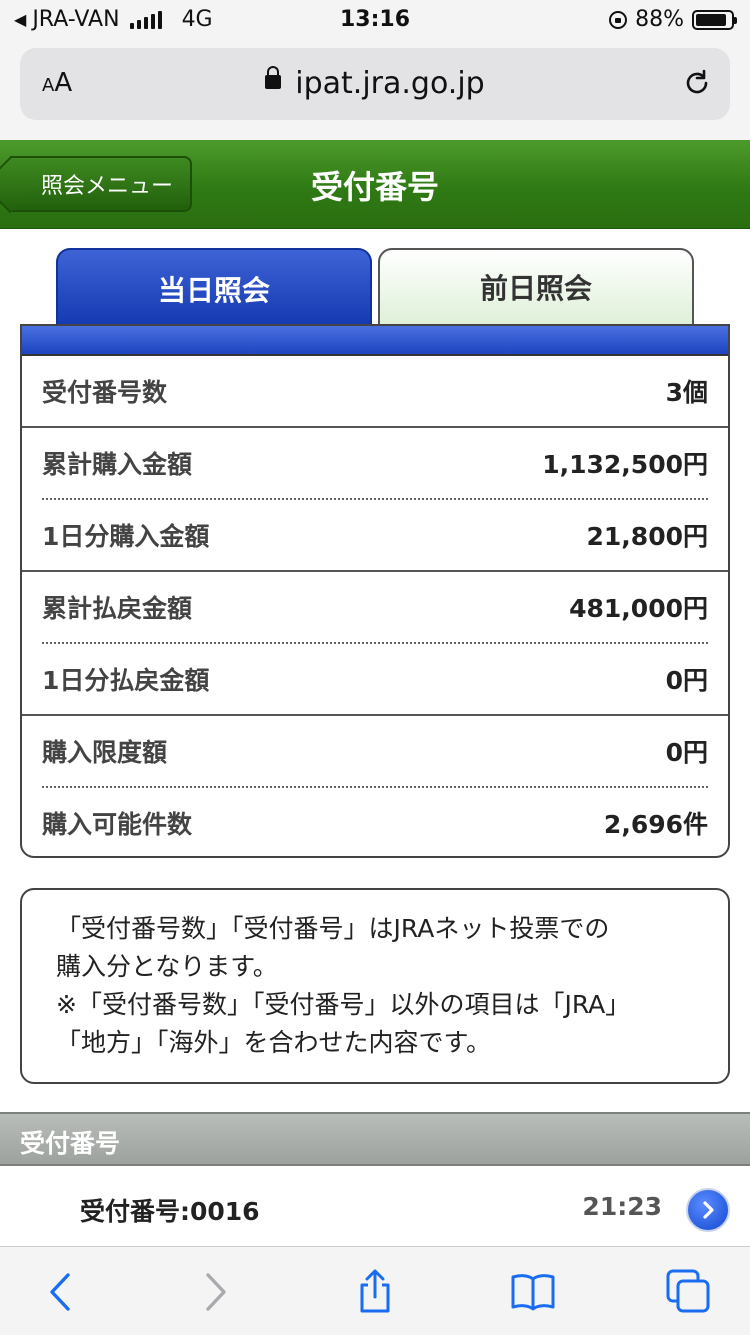 The height and width of the screenshot is (1335, 750). Describe the element at coordinates (61, 1292) in the screenshot. I see `back-arrow-icon` at that location.